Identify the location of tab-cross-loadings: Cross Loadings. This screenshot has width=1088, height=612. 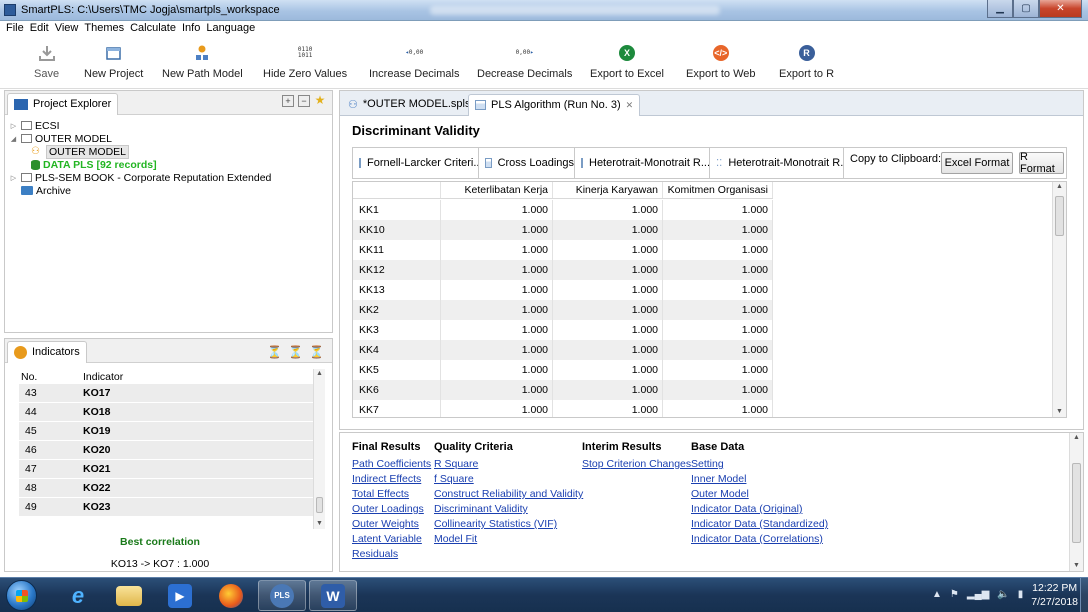
(527, 163).